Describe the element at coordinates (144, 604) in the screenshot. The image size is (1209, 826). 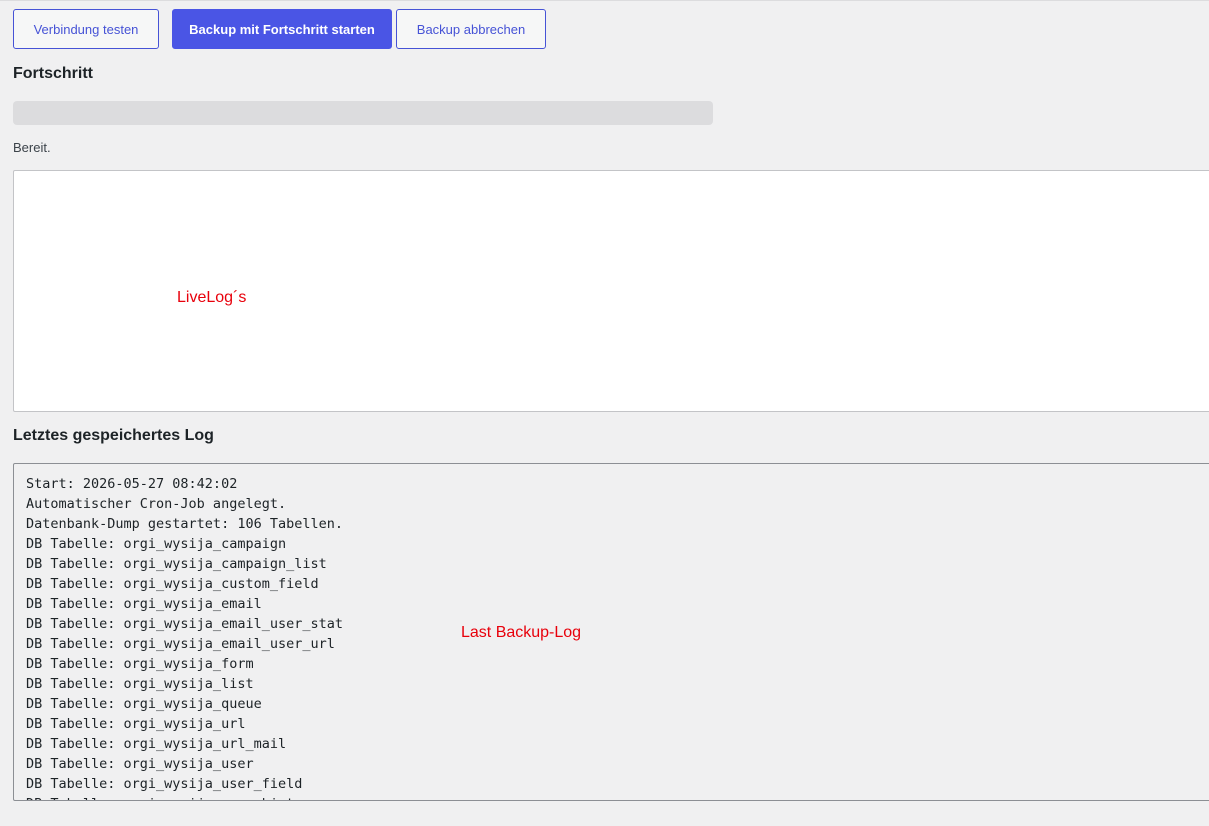
I see `log-line: DB Tabelle: orgi_wysija_email` at that location.